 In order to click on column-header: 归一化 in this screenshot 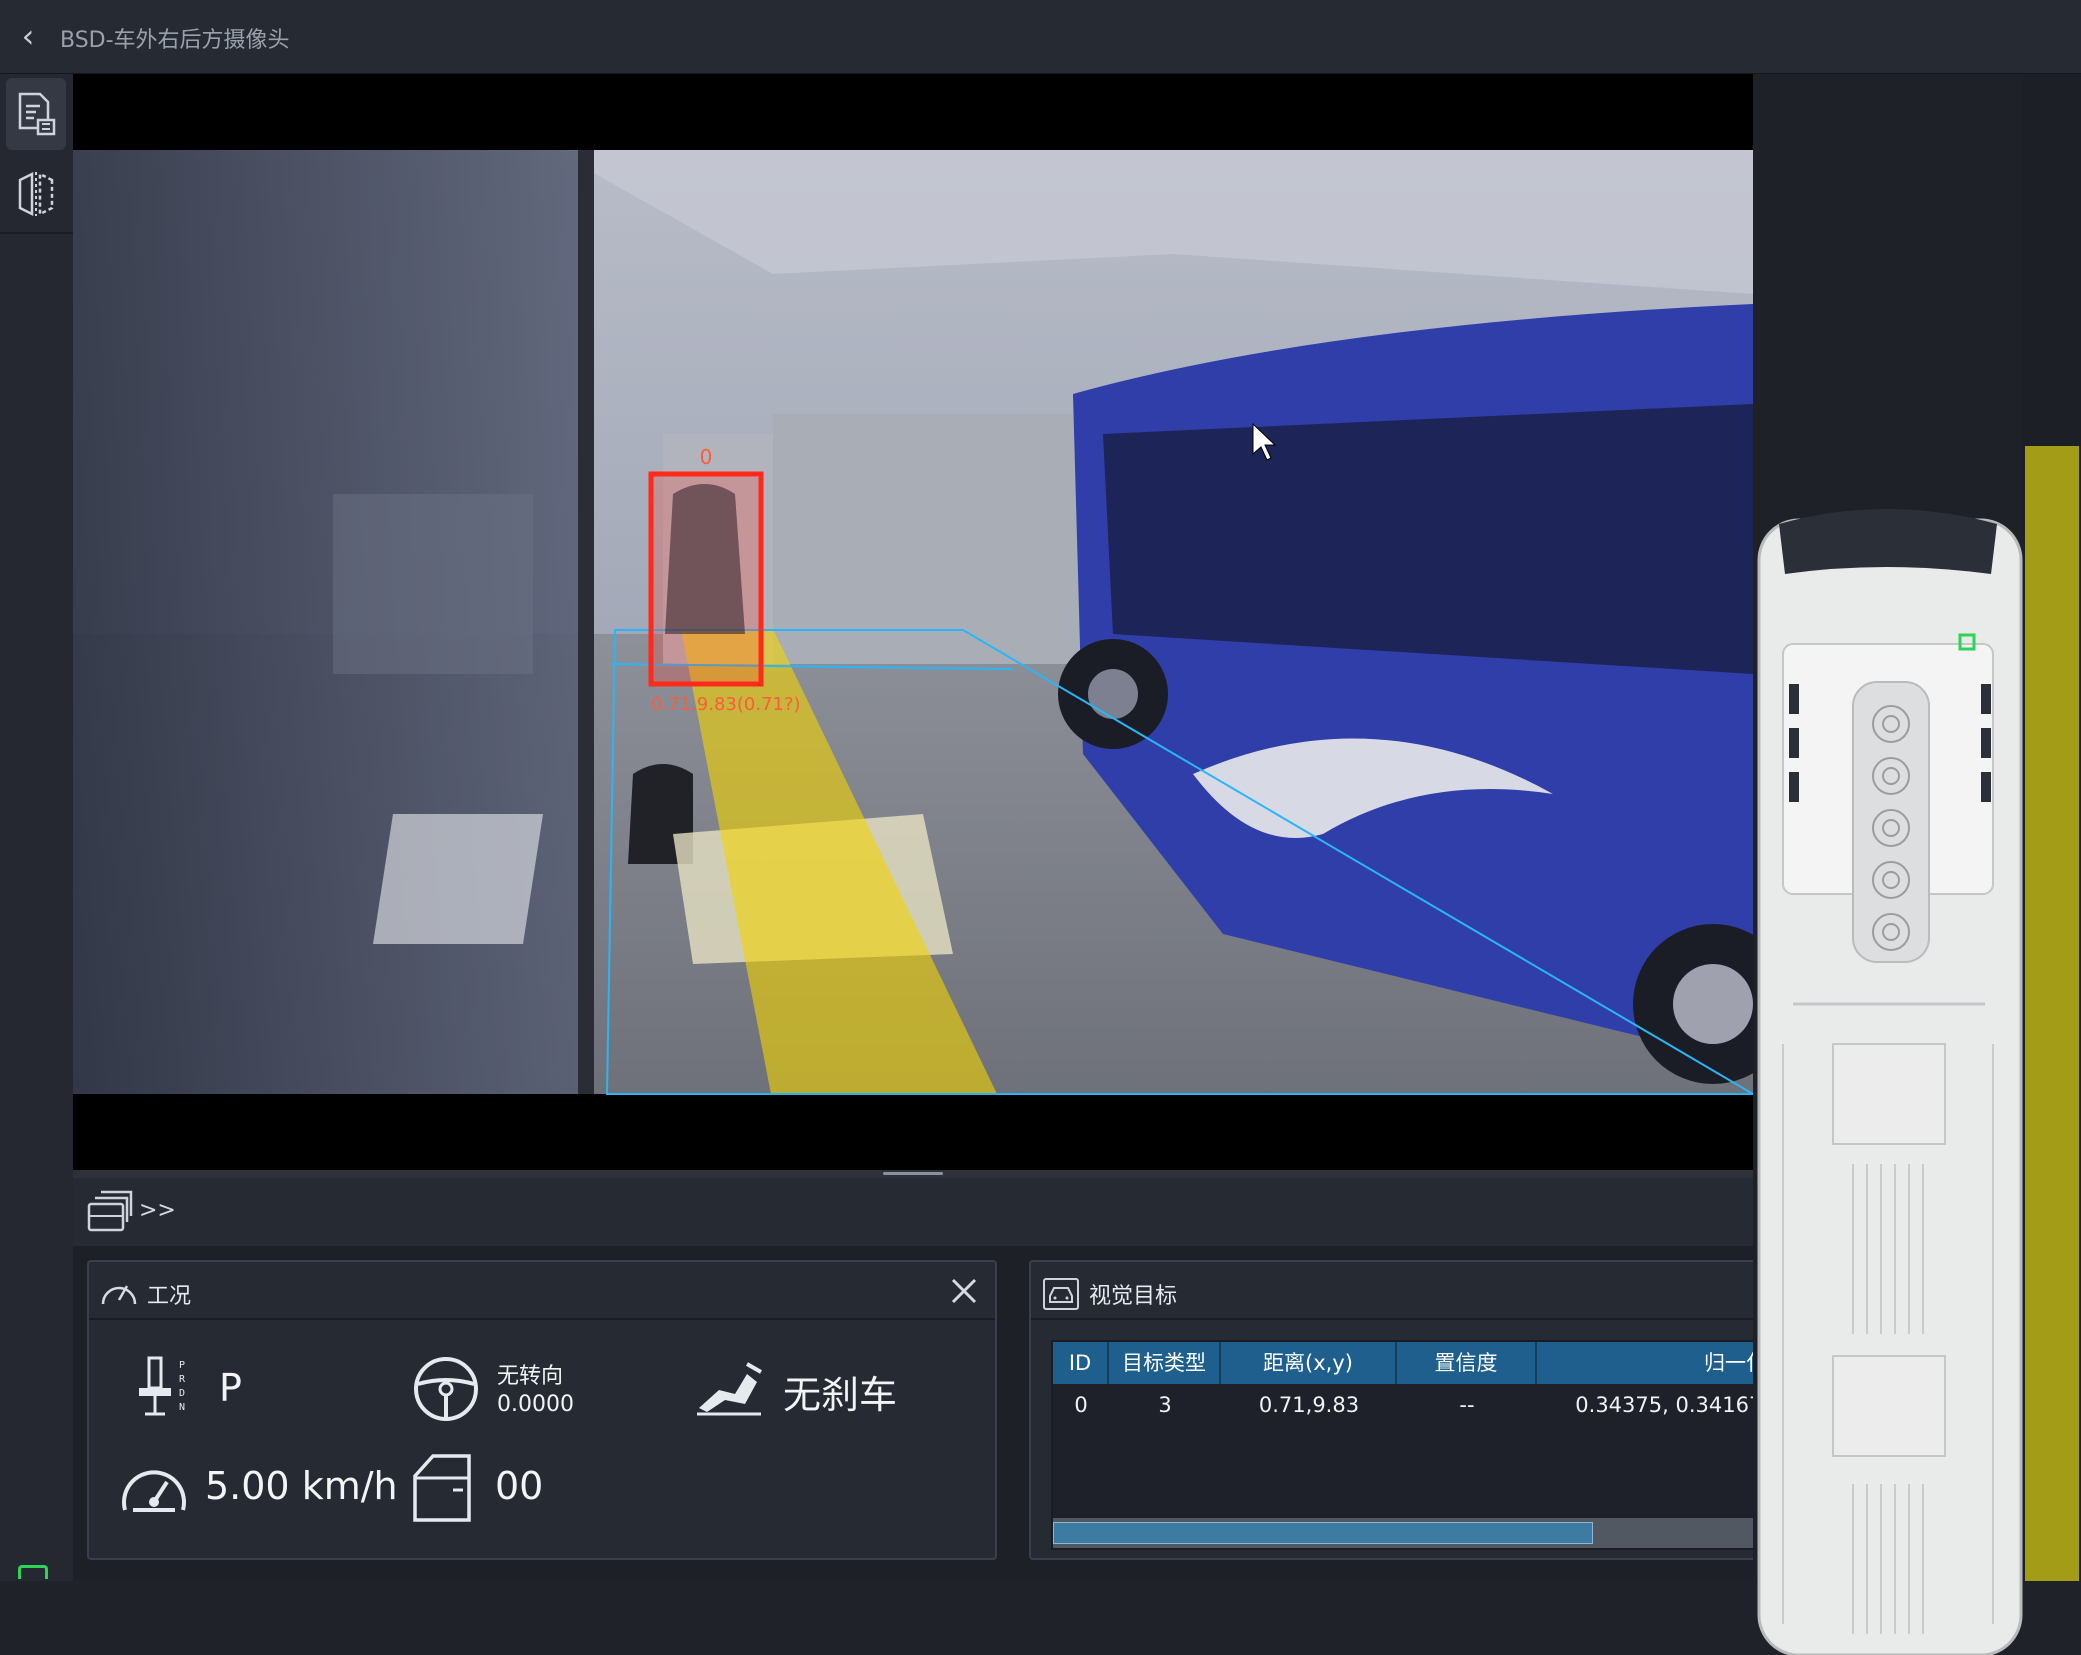, I will do `click(1645, 1363)`.